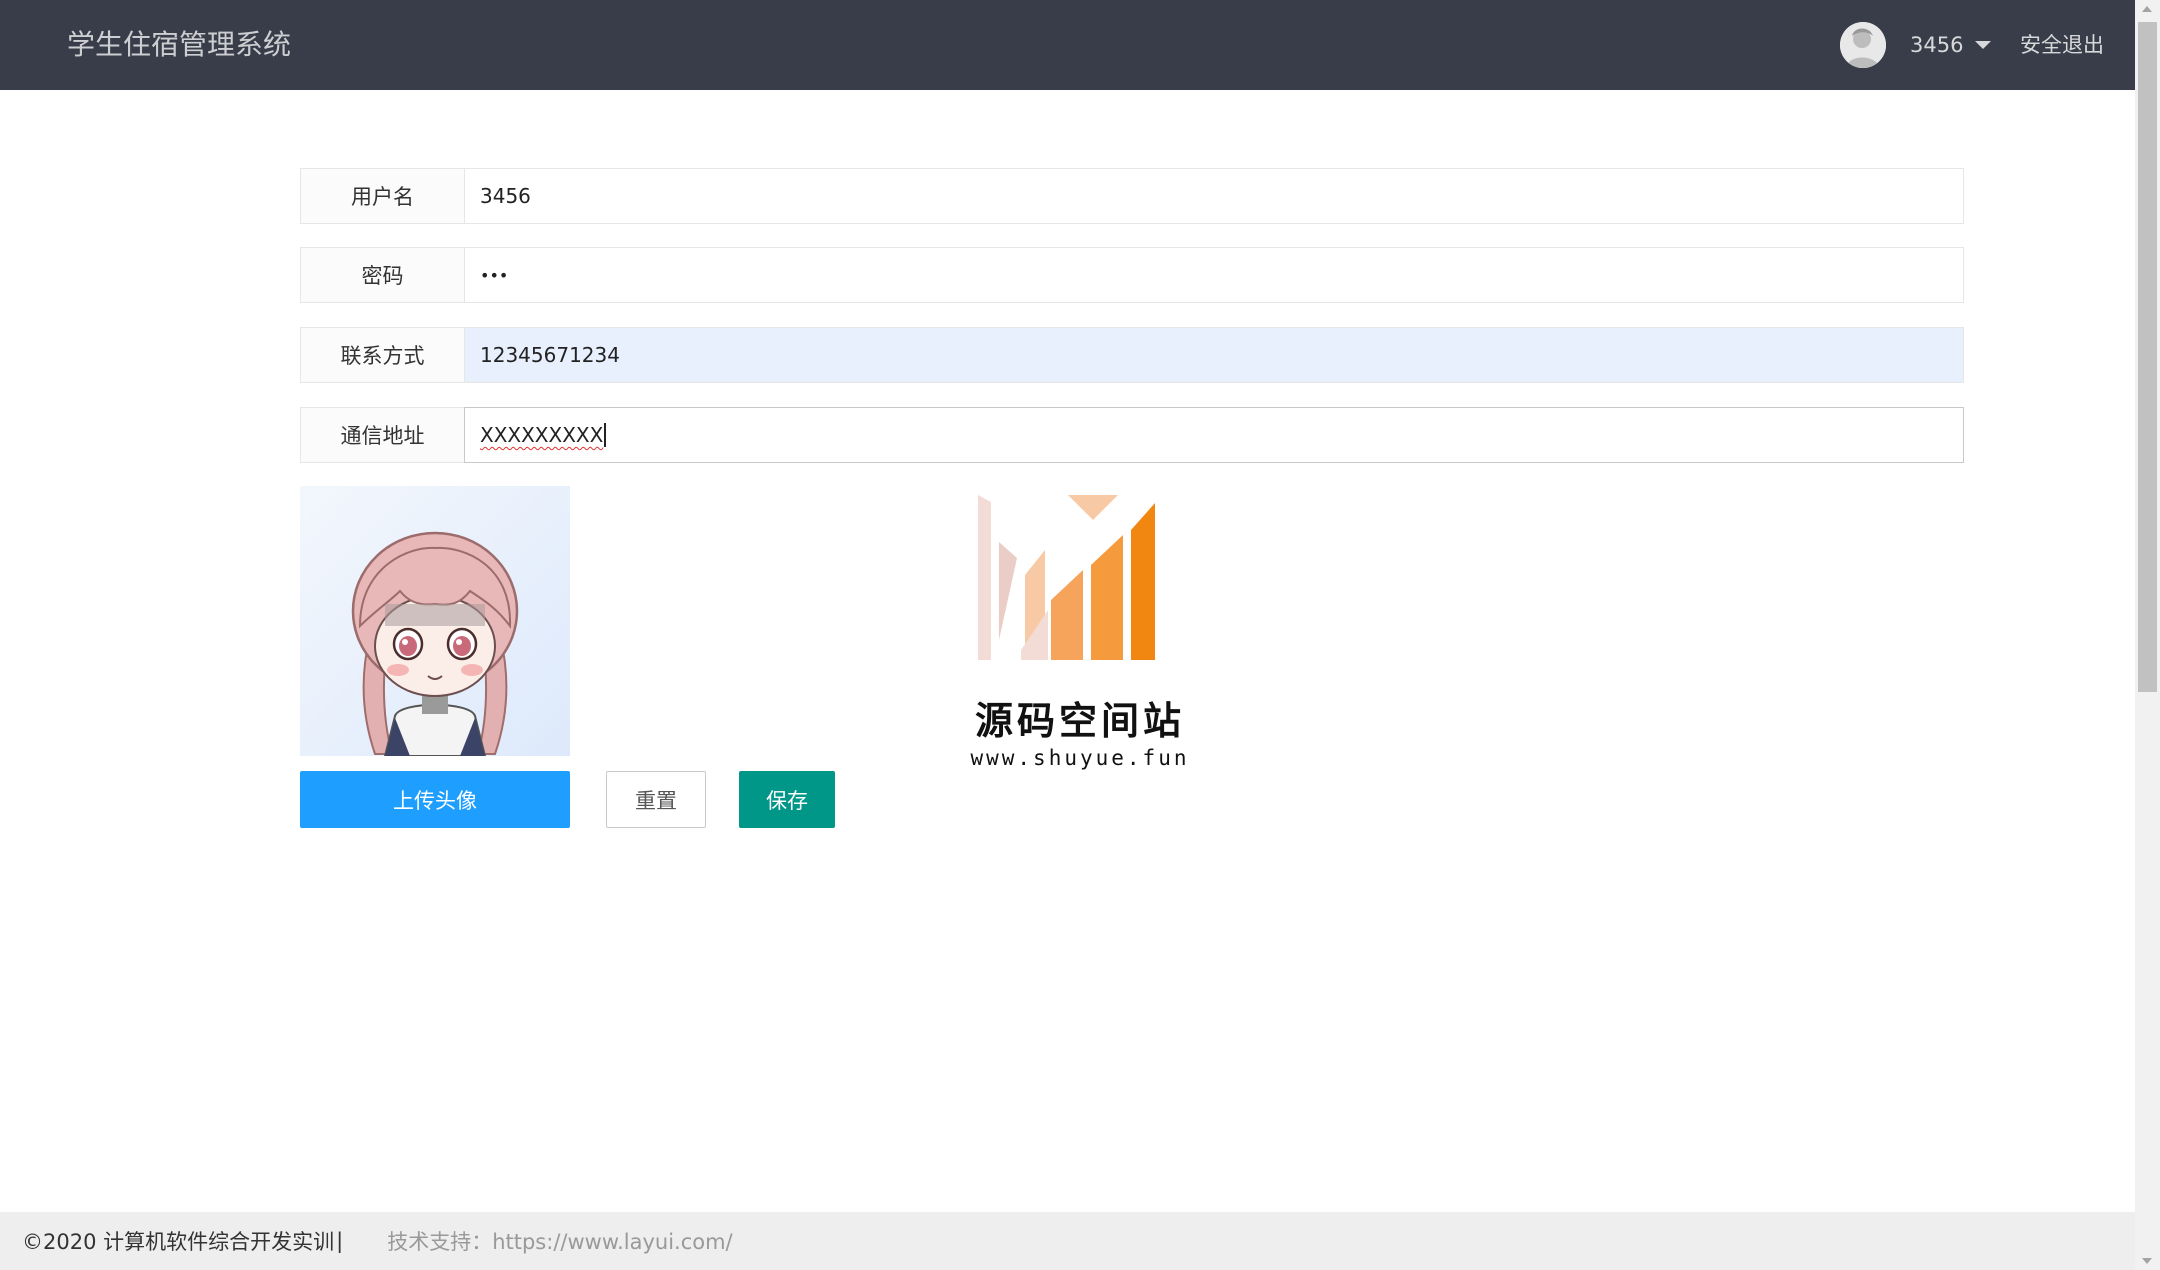  Describe the element at coordinates (656, 799) in the screenshot. I see `reset-button: 重置` at that location.